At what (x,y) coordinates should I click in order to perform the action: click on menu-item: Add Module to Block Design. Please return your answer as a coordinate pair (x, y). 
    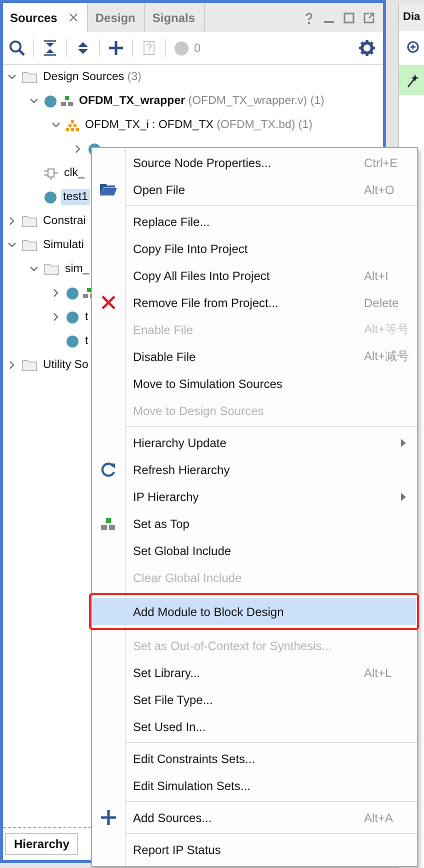
    Looking at the image, I should click on (254, 611).